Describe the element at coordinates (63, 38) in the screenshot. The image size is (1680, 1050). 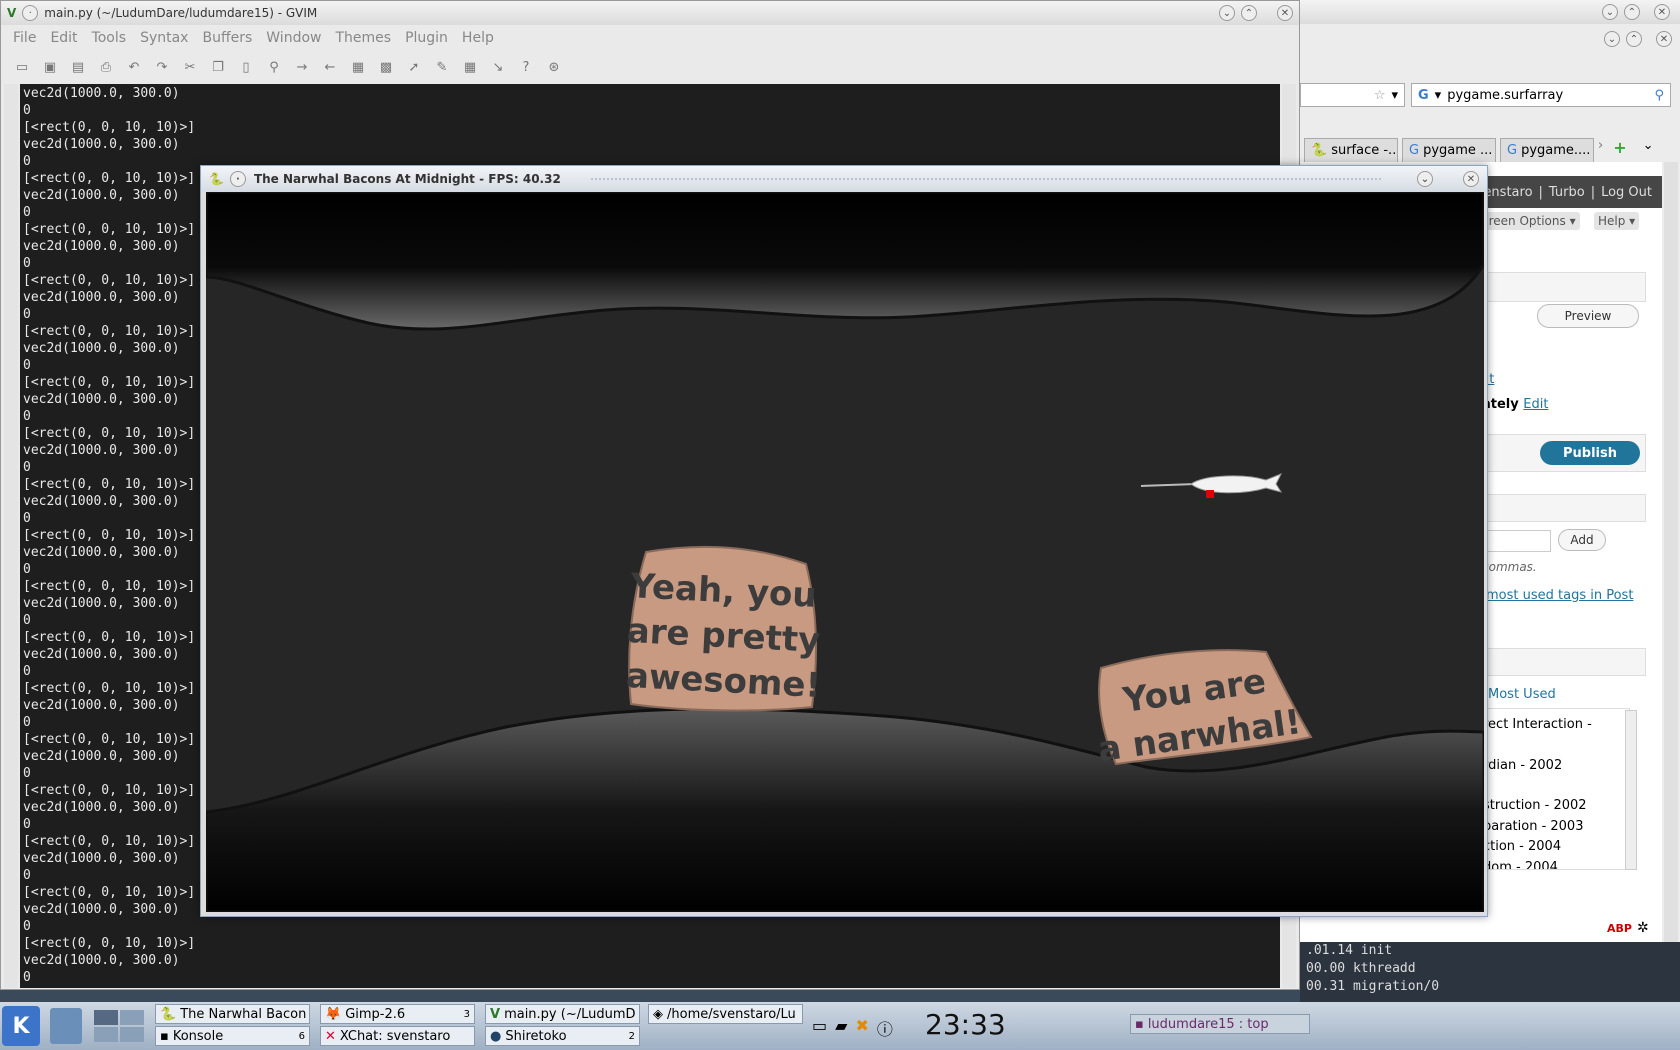
I see `menu-edit: Edit` at that location.